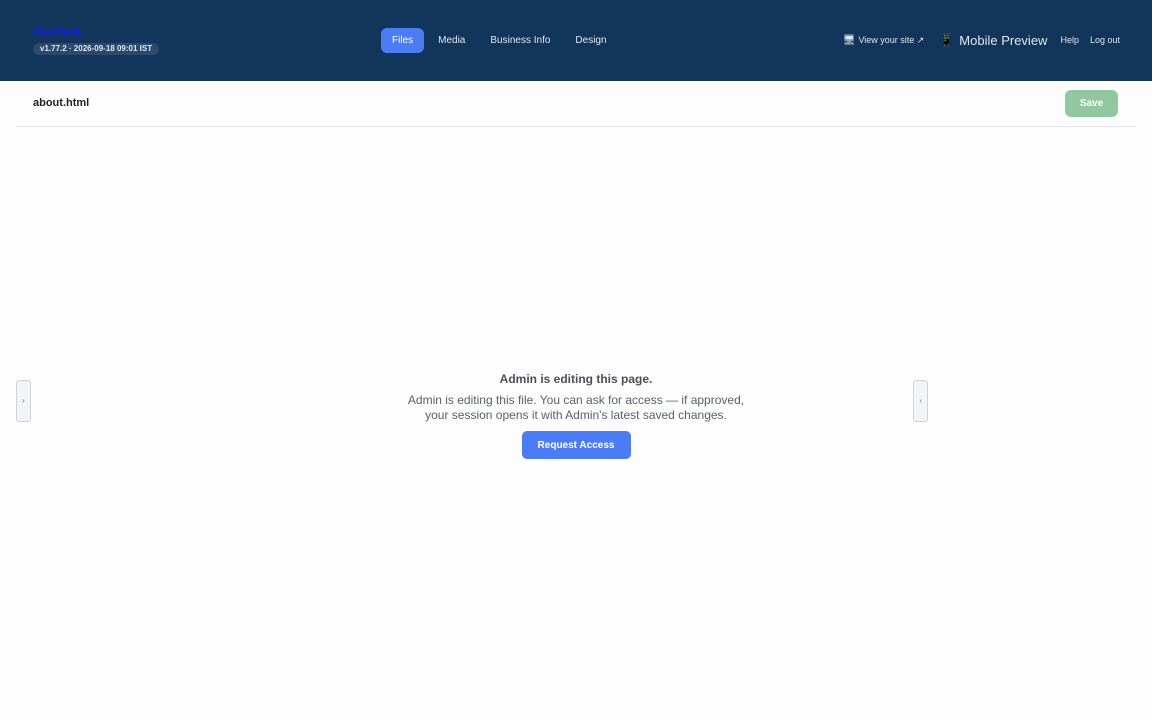 The height and width of the screenshot is (720, 1152). I want to click on view-site-link: 🖥 View your site ↗, so click(884, 40).